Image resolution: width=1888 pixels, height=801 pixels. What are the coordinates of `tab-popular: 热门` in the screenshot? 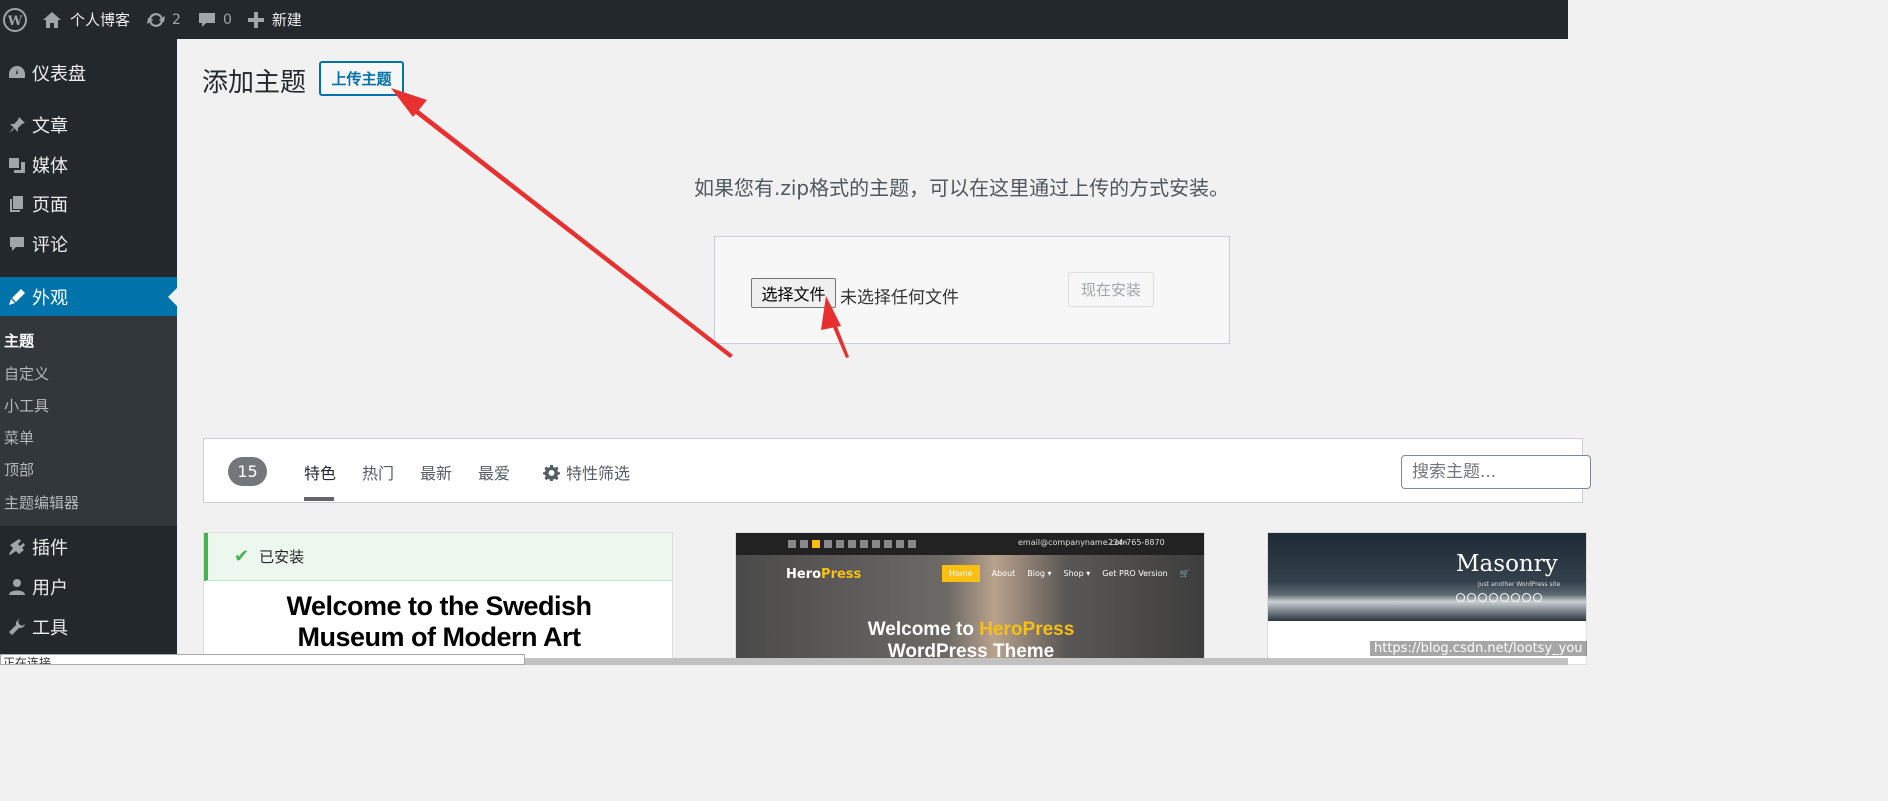 It's located at (378, 471).